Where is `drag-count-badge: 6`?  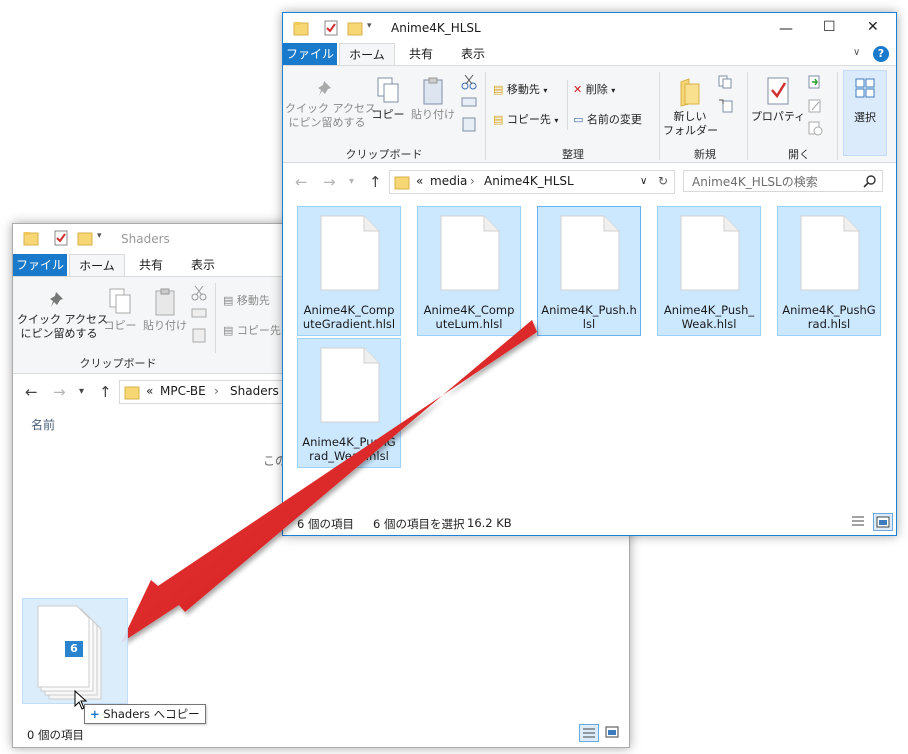 drag-count-badge: 6 is located at coordinates (74, 649).